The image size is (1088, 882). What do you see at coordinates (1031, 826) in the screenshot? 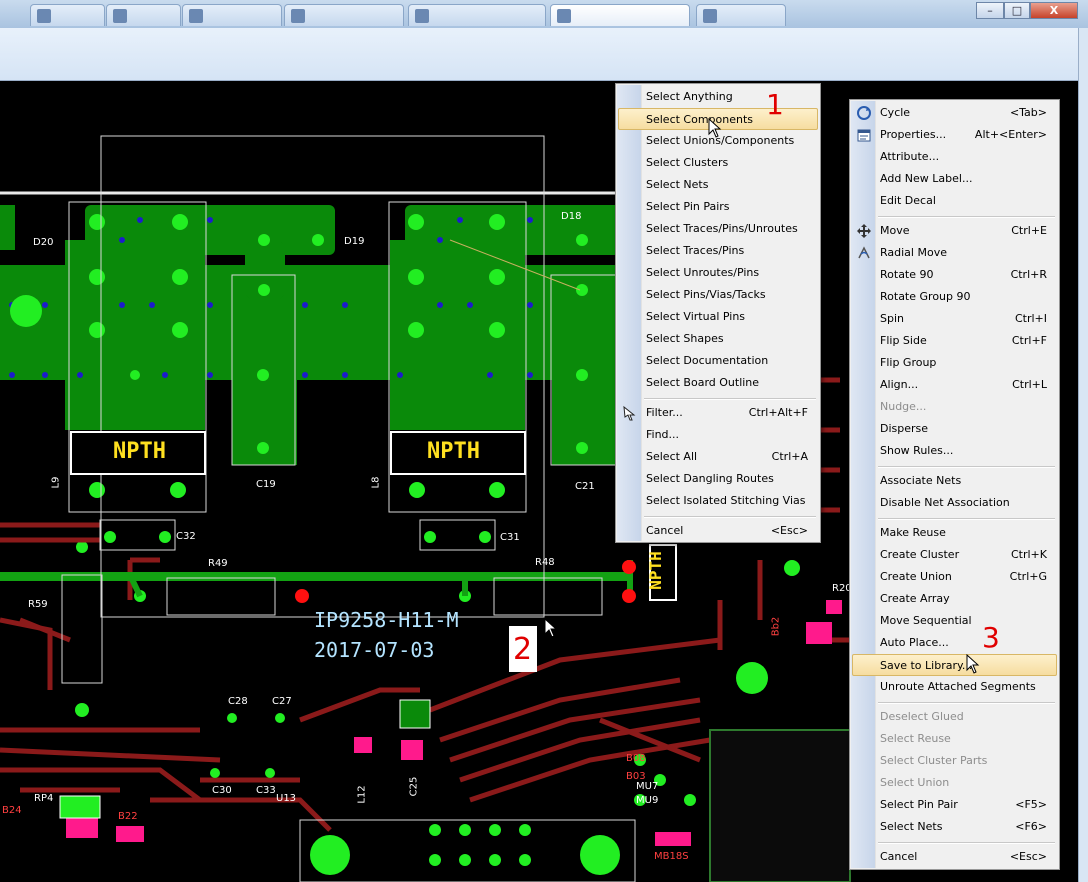
I see `menu-item-shortcut: <F6>` at bounding box center [1031, 826].